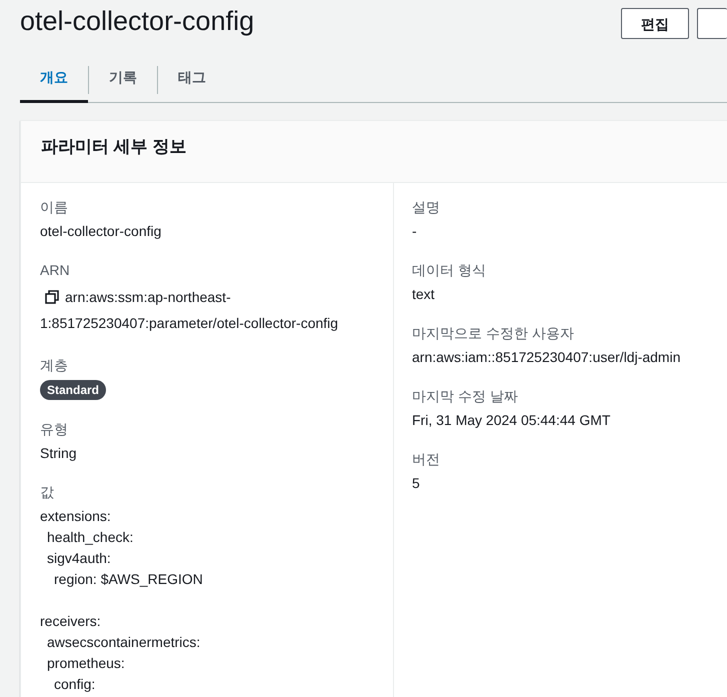 The width and height of the screenshot is (727, 697). What do you see at coordinates (415, 231) in the screenshot?
I see `field-value: -` at bounding box center [415, 231].